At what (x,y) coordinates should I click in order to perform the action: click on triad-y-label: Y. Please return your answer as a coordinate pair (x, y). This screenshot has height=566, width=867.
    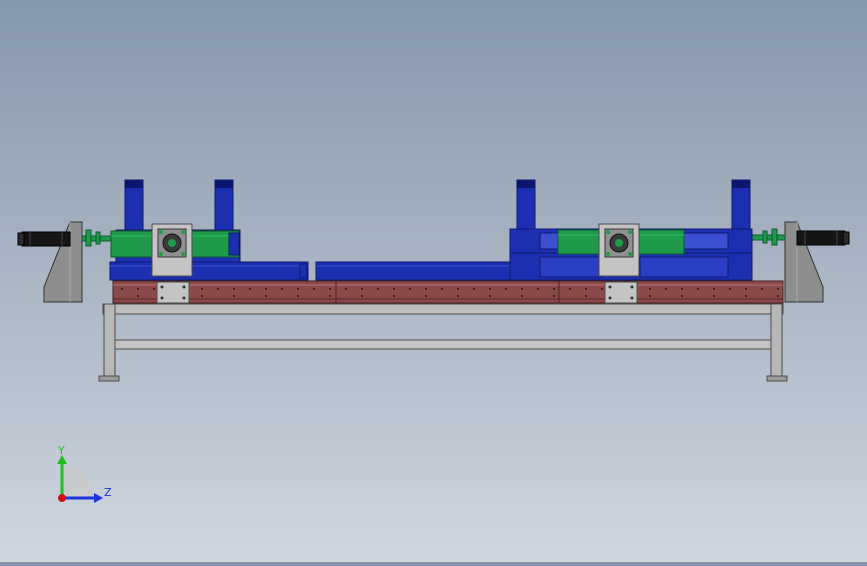
    Looking at the image, I should click on (61, 450).